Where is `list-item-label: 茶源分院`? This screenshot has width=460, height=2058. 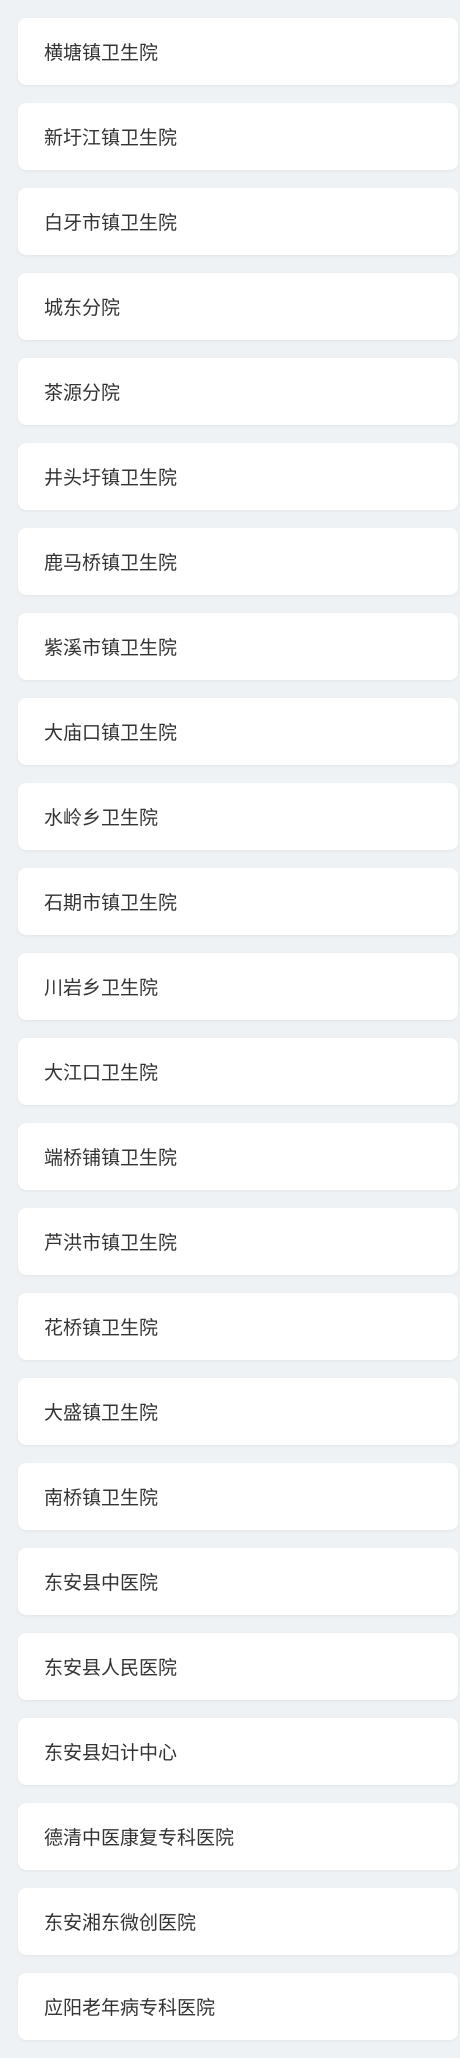 list-item-label: 茶源分院 is located at coordinates (82, 393).